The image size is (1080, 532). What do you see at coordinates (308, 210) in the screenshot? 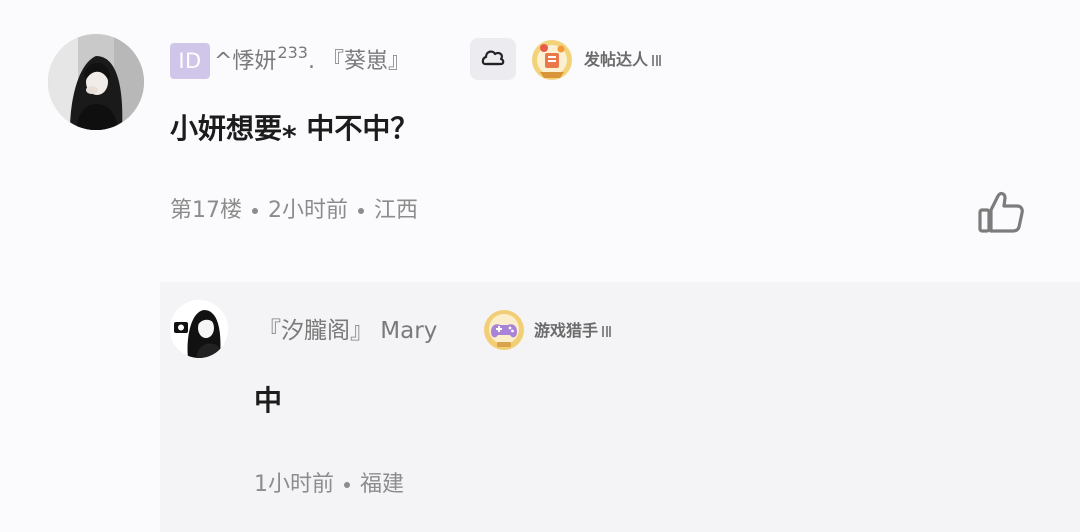
I see `comment-time: 2小时前` at bounding box center [308, 210].